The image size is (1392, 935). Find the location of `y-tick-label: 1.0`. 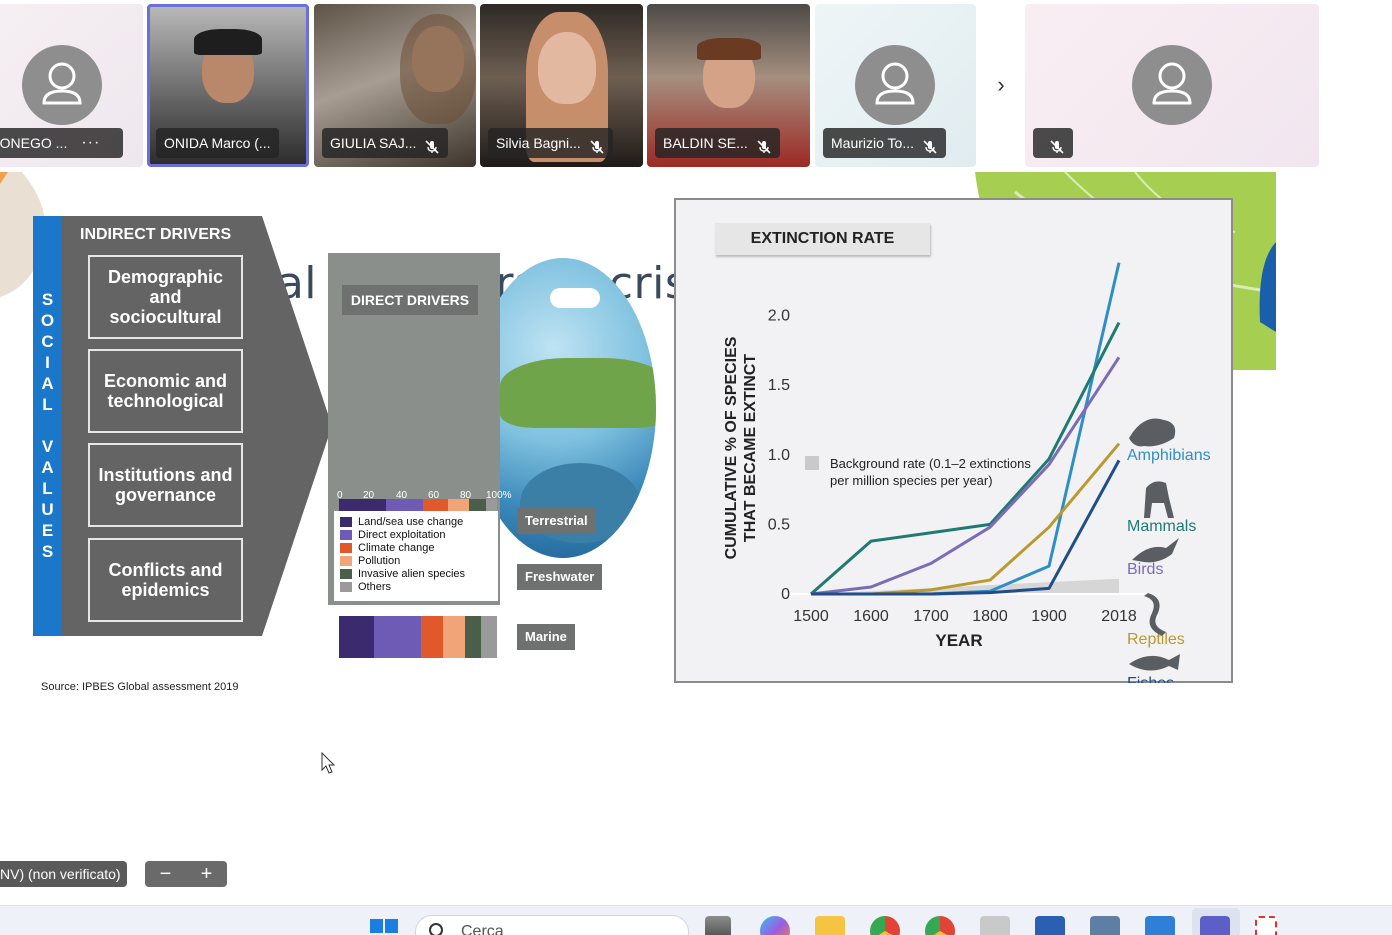

y-tick-label: 1.0 is located at coordinates (779, 455).